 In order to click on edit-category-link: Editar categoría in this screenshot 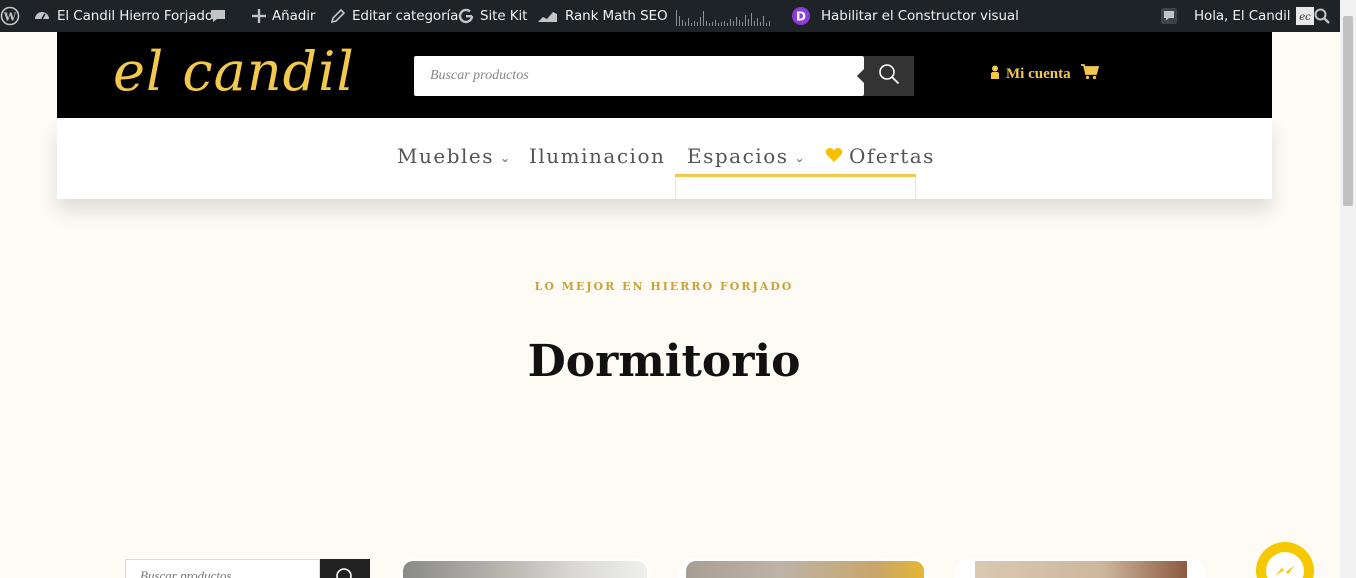, I will do `click(394, 16)`.